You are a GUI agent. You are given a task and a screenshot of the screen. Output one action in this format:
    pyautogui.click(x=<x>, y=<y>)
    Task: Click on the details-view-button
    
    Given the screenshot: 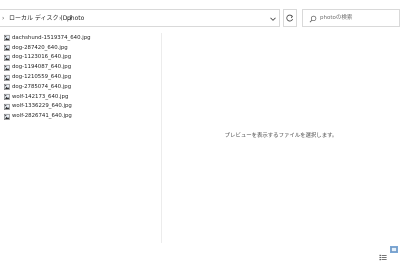 What is the action you would take?
    pyautogui.click(x=383, y=253)
    